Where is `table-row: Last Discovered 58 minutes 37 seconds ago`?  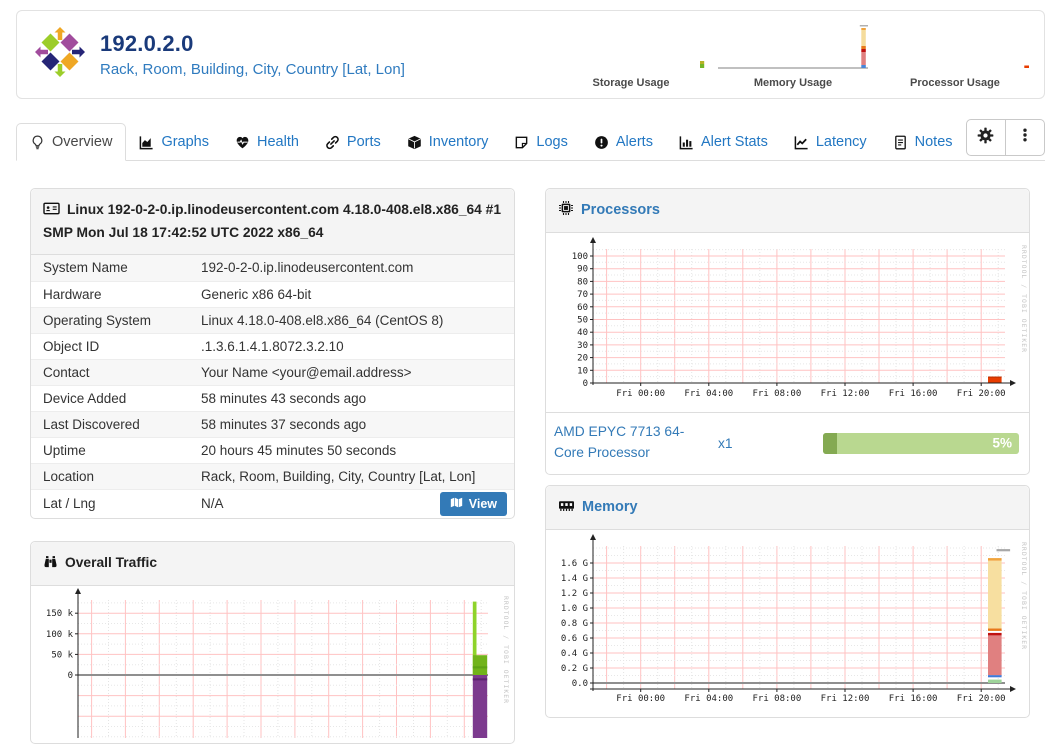 table-row: Last Discovered 58 minutes 37 seconds ago is located at coordinates (272, 423).